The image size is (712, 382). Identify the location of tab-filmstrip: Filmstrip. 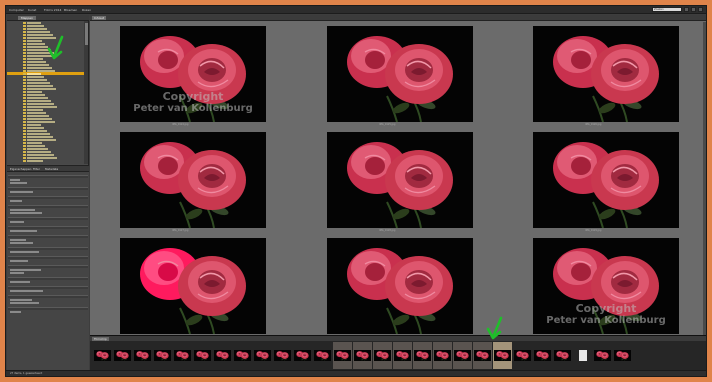
(100, 338).